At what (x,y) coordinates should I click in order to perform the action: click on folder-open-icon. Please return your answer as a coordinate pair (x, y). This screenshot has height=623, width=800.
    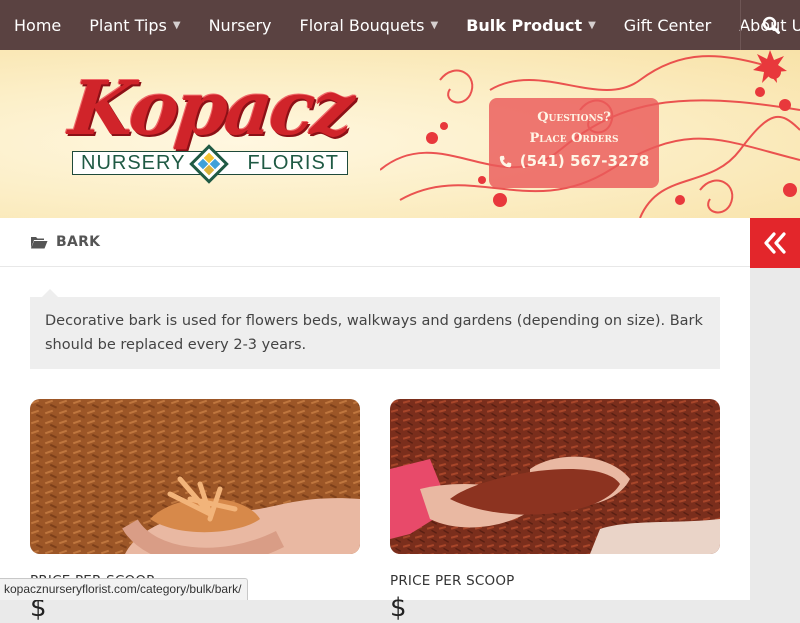
    Looking at the image, I should click on (39, 243).